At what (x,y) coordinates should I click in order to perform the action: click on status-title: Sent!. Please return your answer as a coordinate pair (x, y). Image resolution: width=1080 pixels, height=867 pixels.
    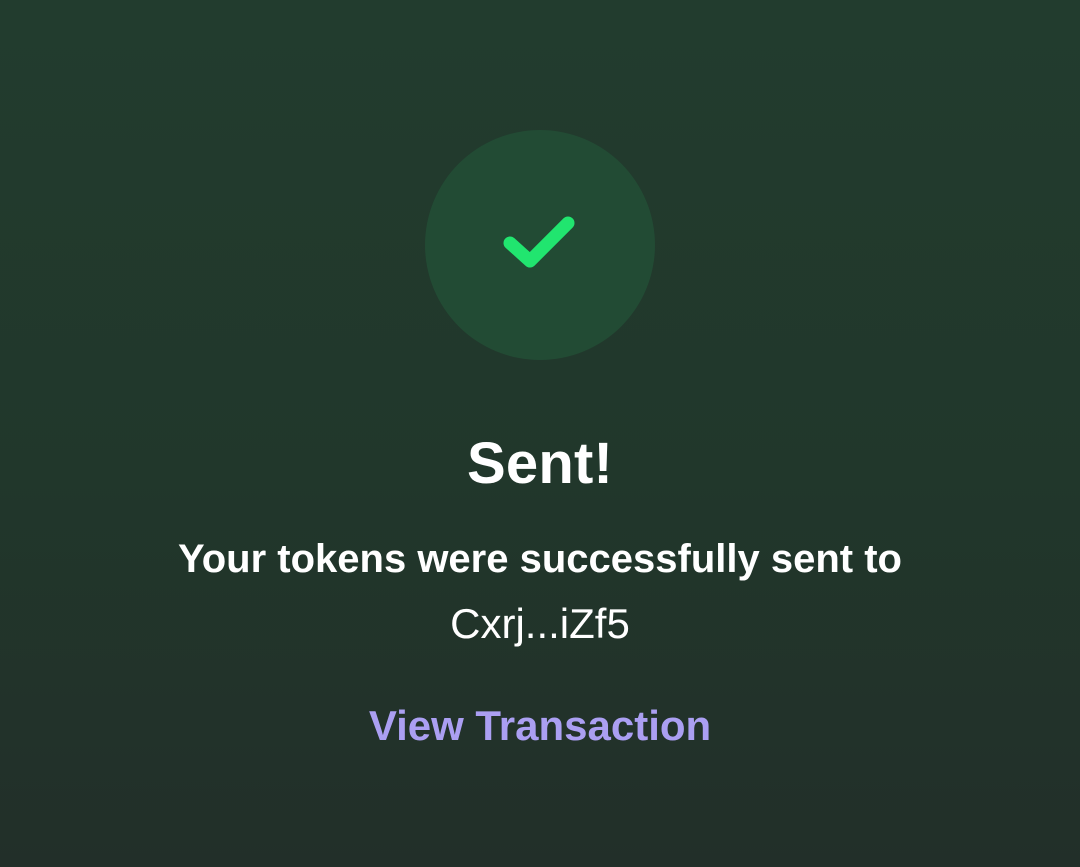
    Looking at the image, I should click on (540, 463).